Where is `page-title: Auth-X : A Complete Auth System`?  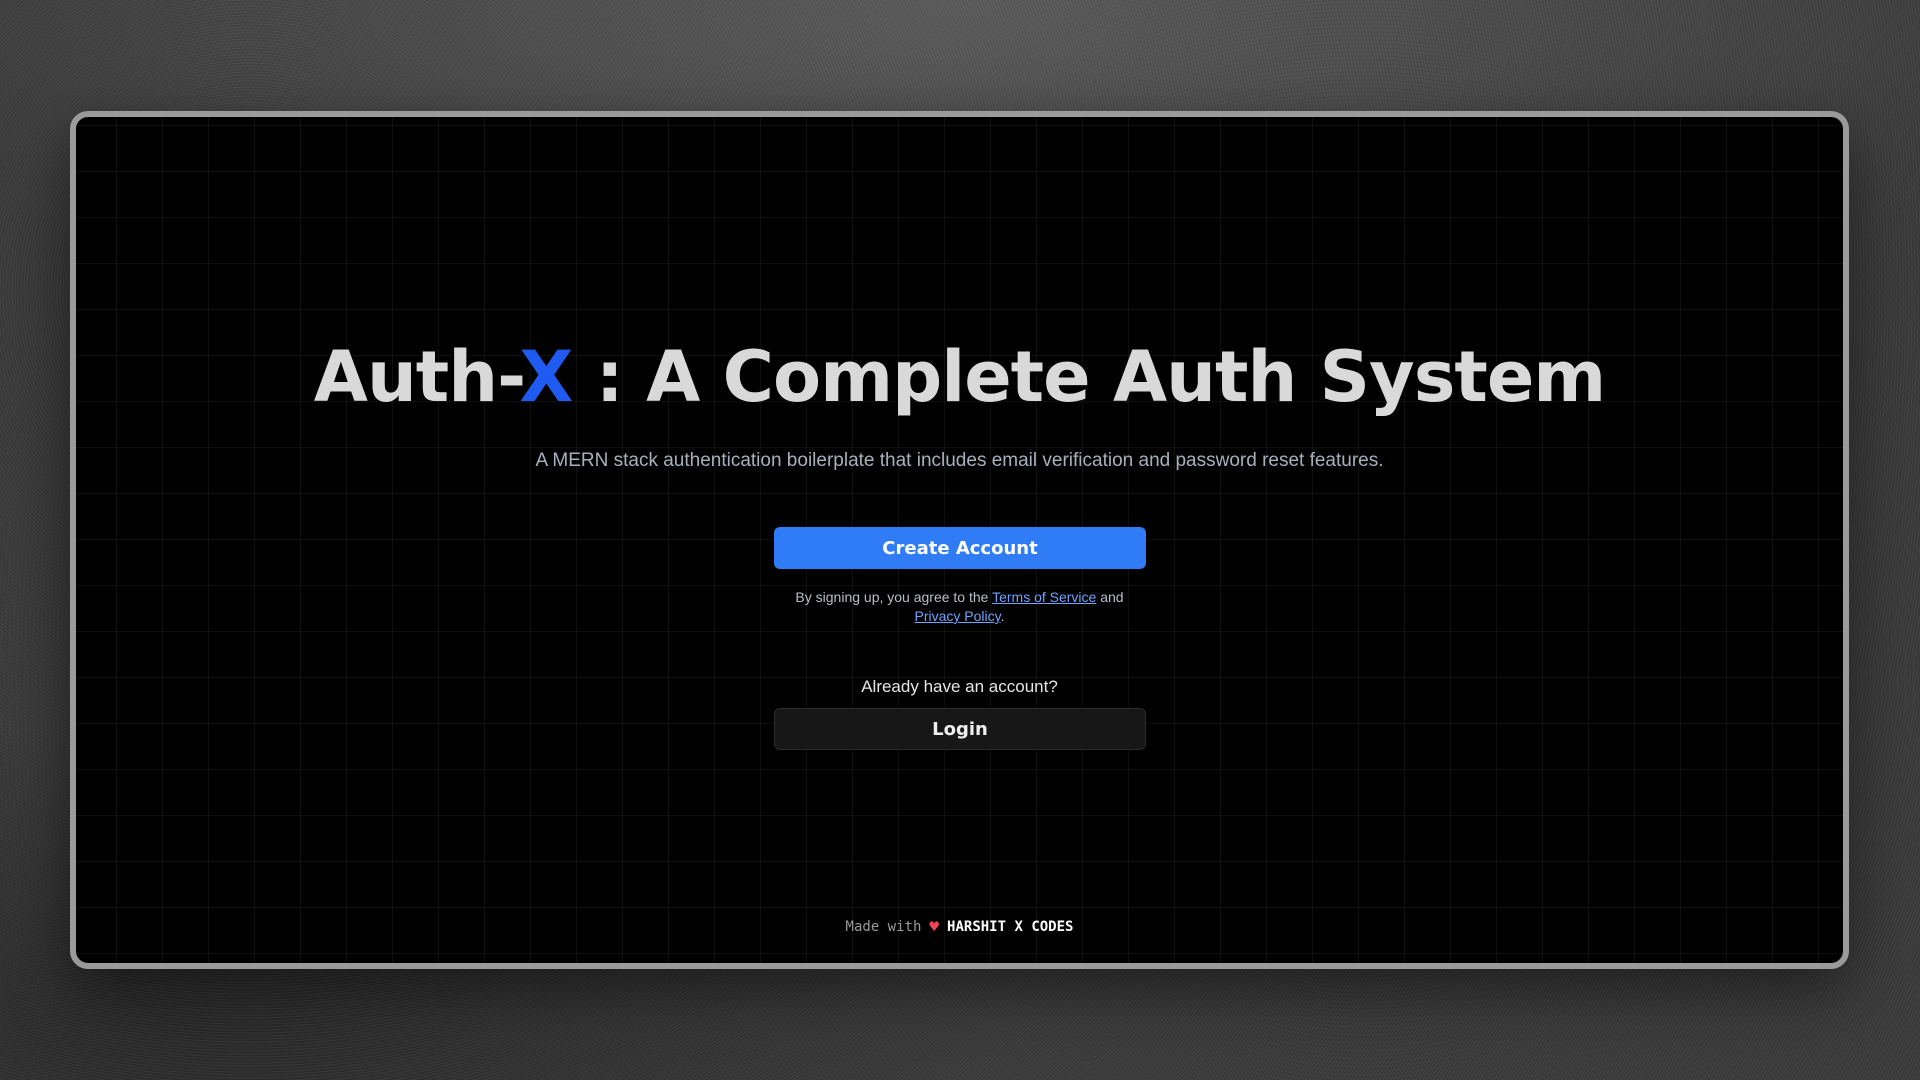 page-title: Auth-X : A Complete Auth System is located at coordinates (959, 377).